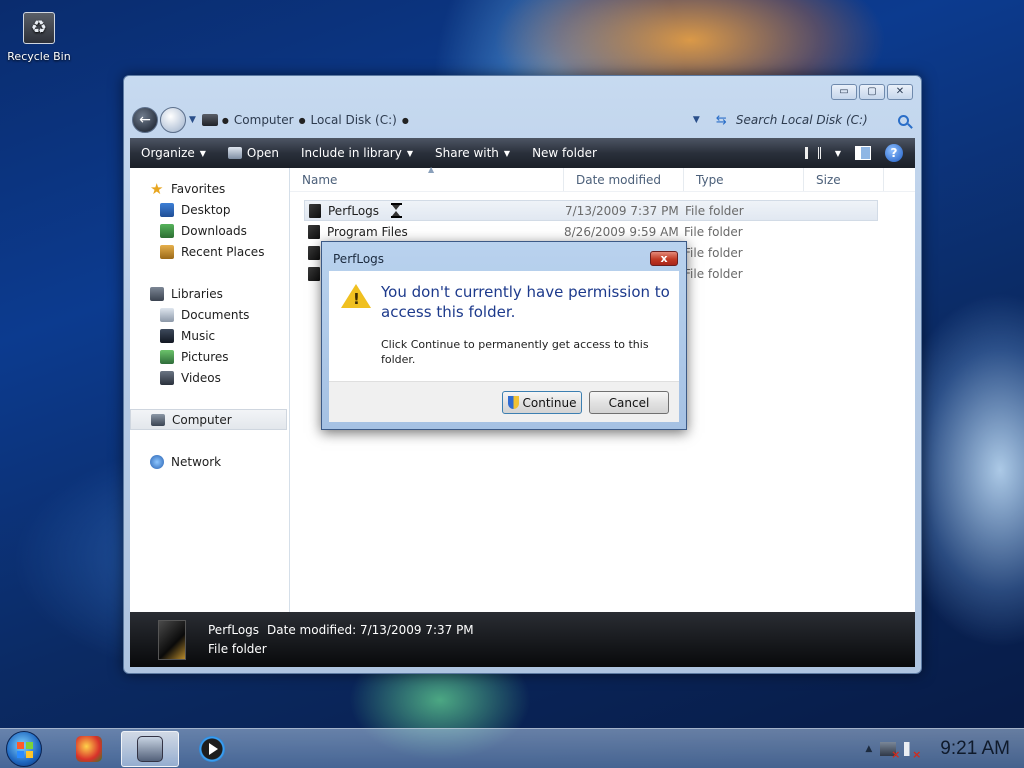  I want to click on cancel-button: Cancel, so click(629, 402).